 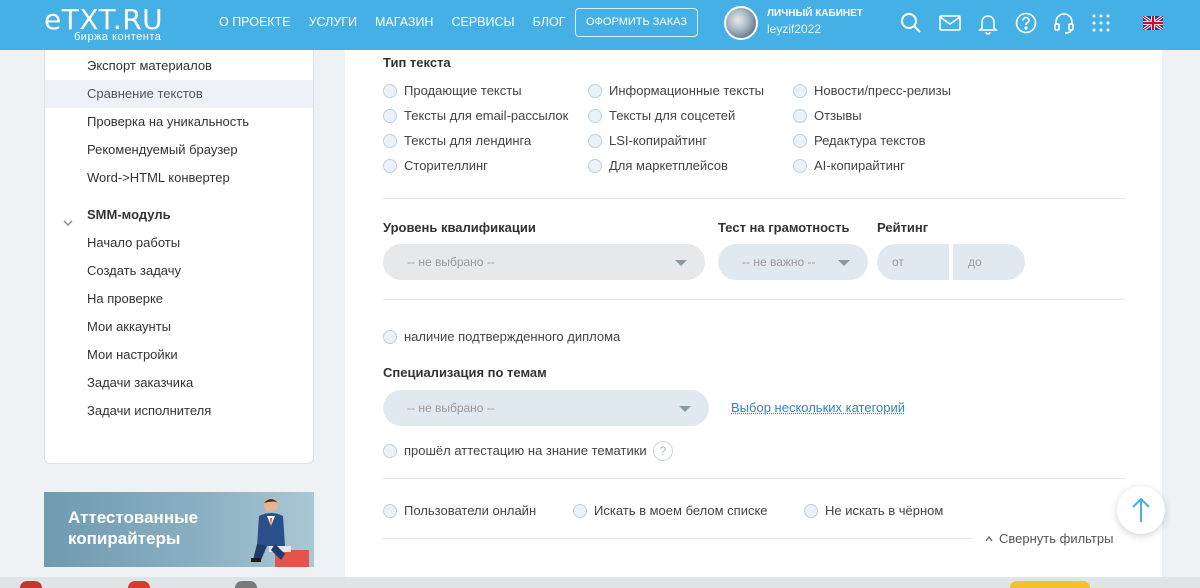 I want to click on taskbar-icon, so click(x=246, y=584).